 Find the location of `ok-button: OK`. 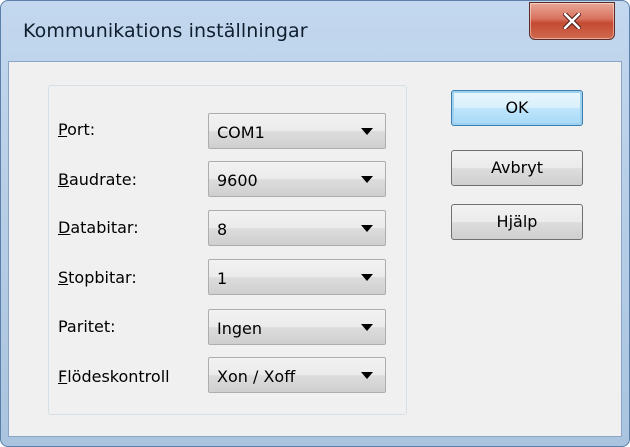

ok-button: OK is located at coordinates (517, 108).